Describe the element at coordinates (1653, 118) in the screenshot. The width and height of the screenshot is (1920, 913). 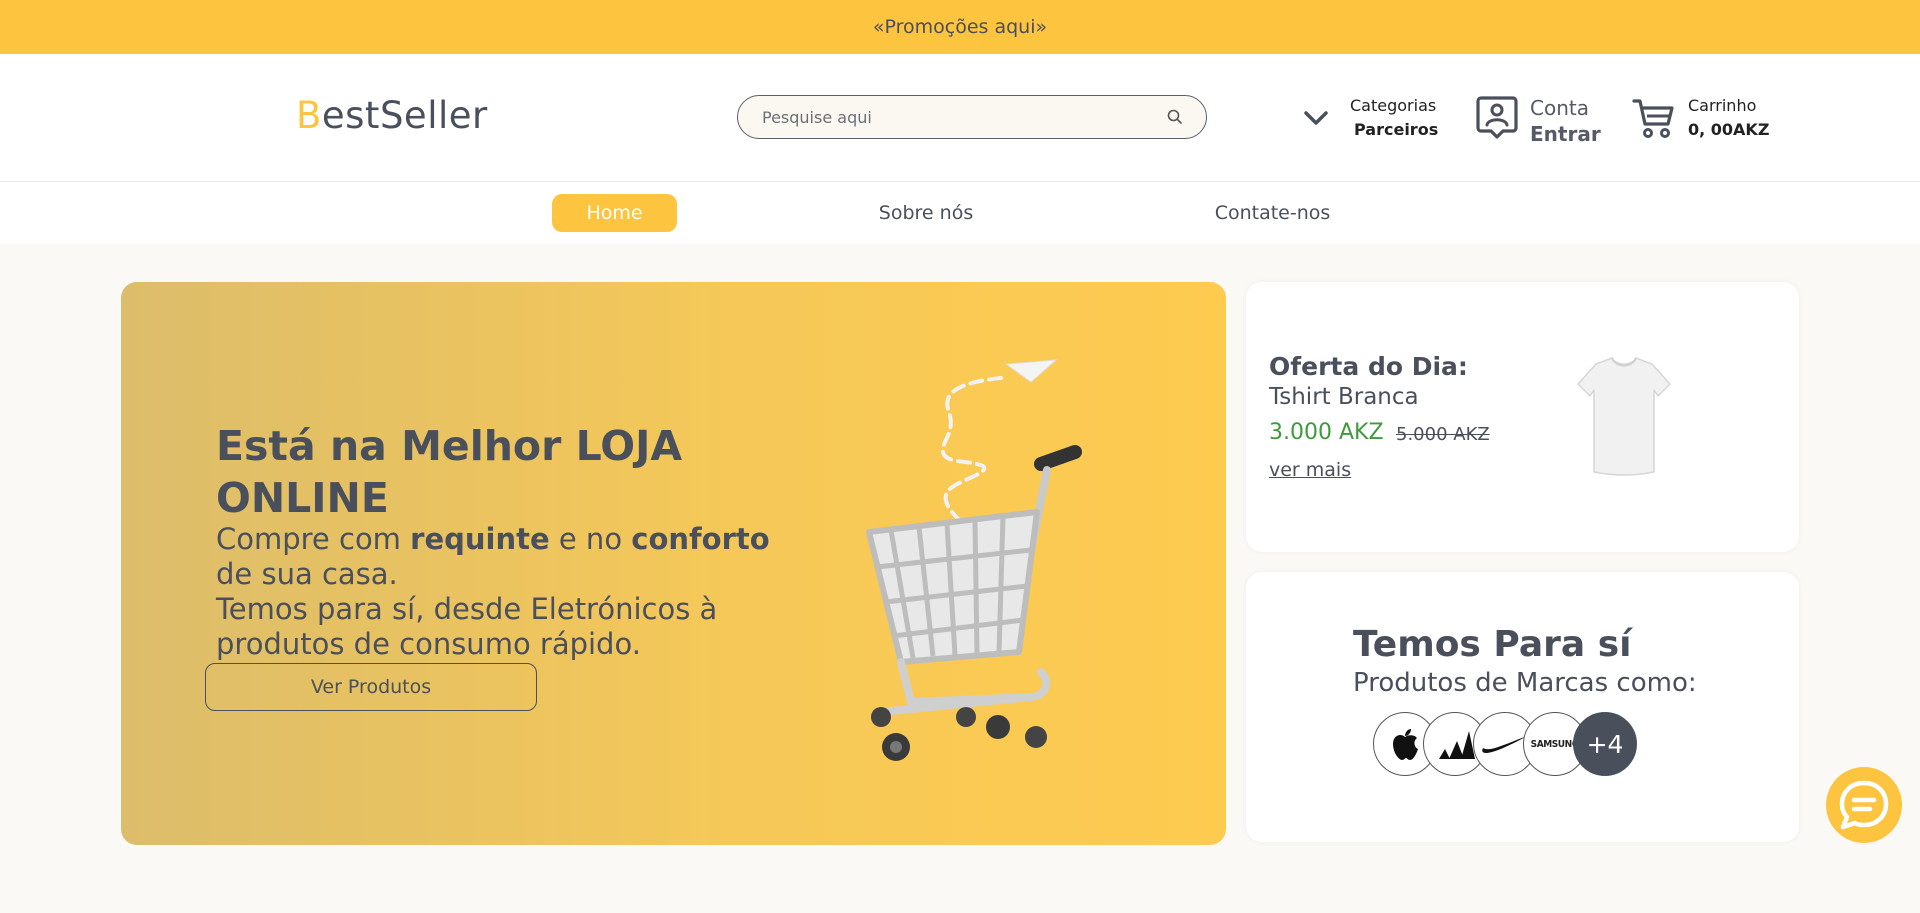
I see `cart-icon` at that location.